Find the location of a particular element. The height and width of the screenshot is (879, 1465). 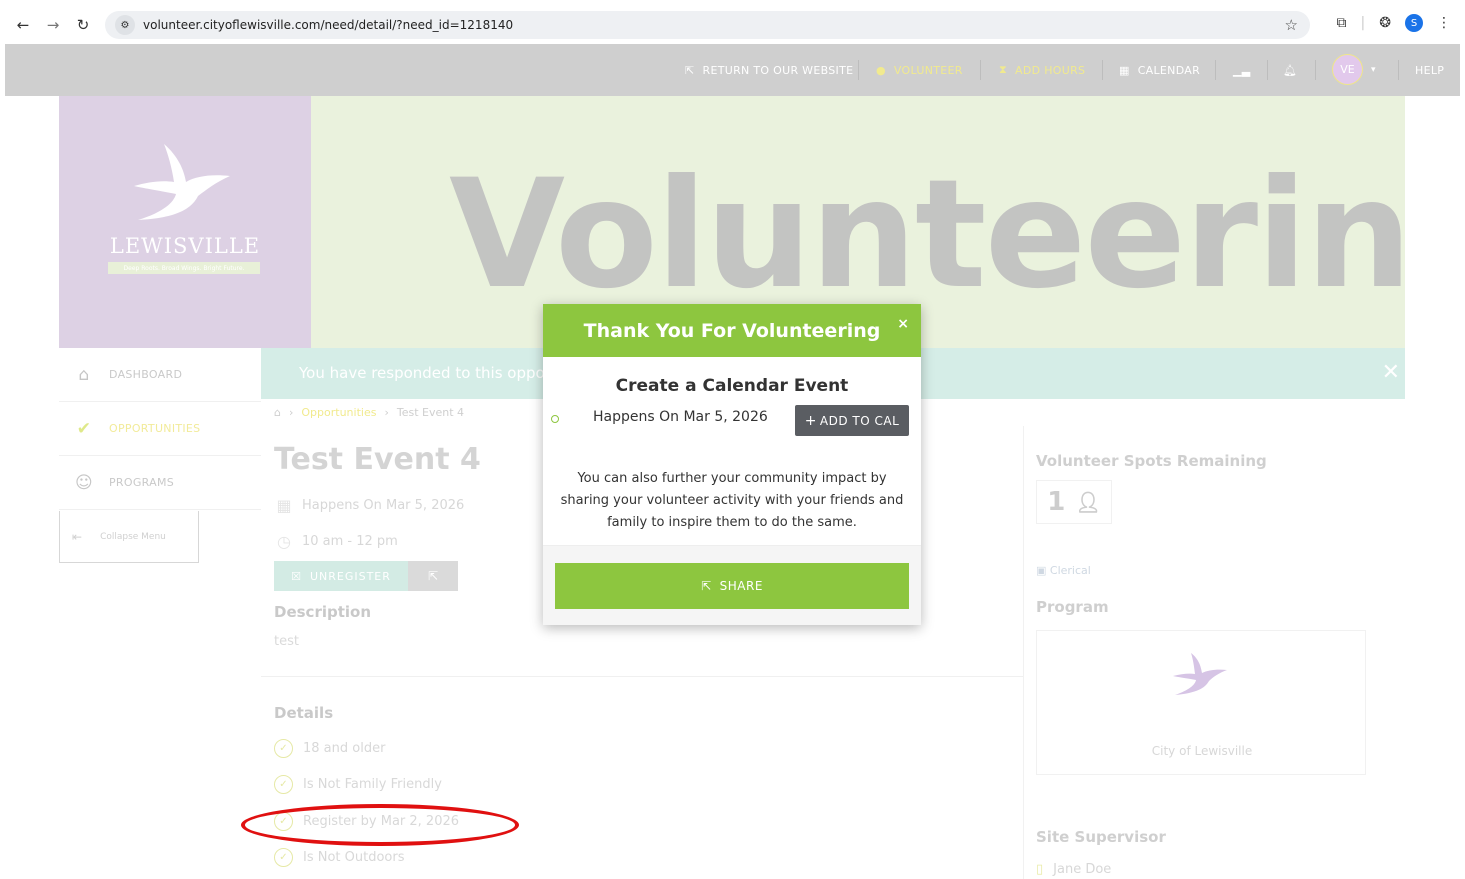

column-divider is located at coordinates (1023, 652).